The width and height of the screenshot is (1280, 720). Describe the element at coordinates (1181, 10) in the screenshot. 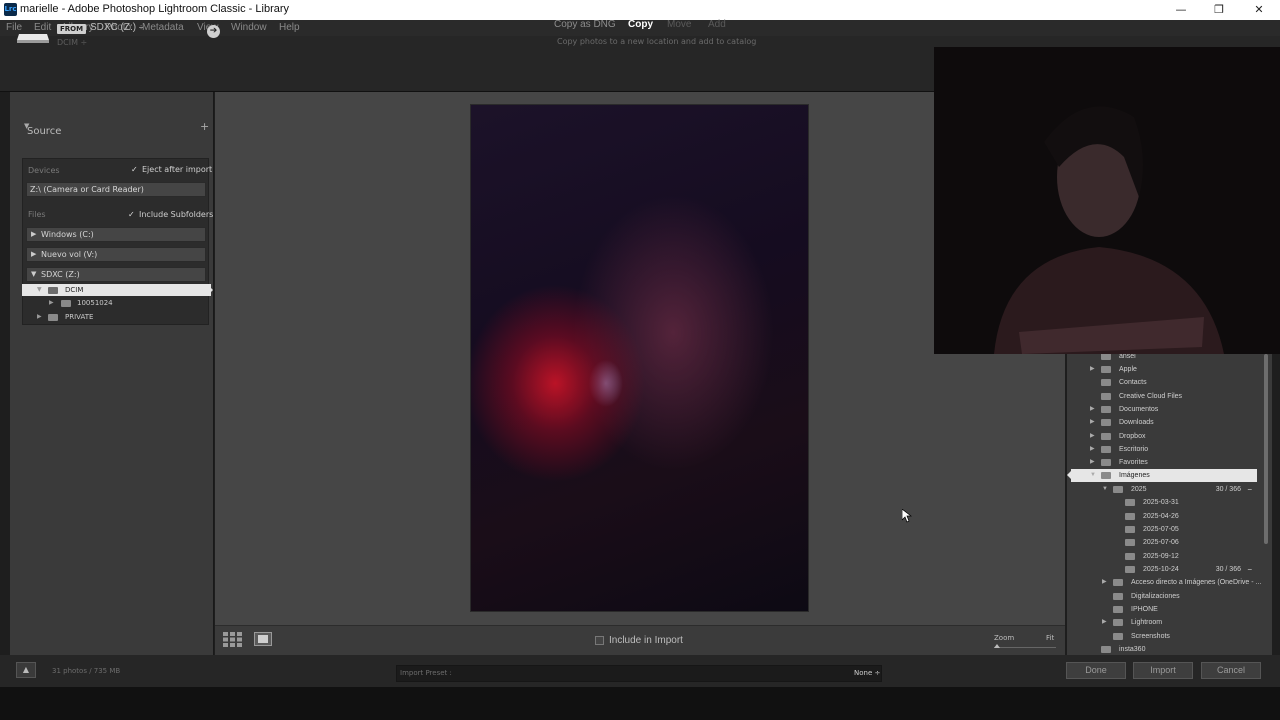

I see `minimize-button: —` at that location.